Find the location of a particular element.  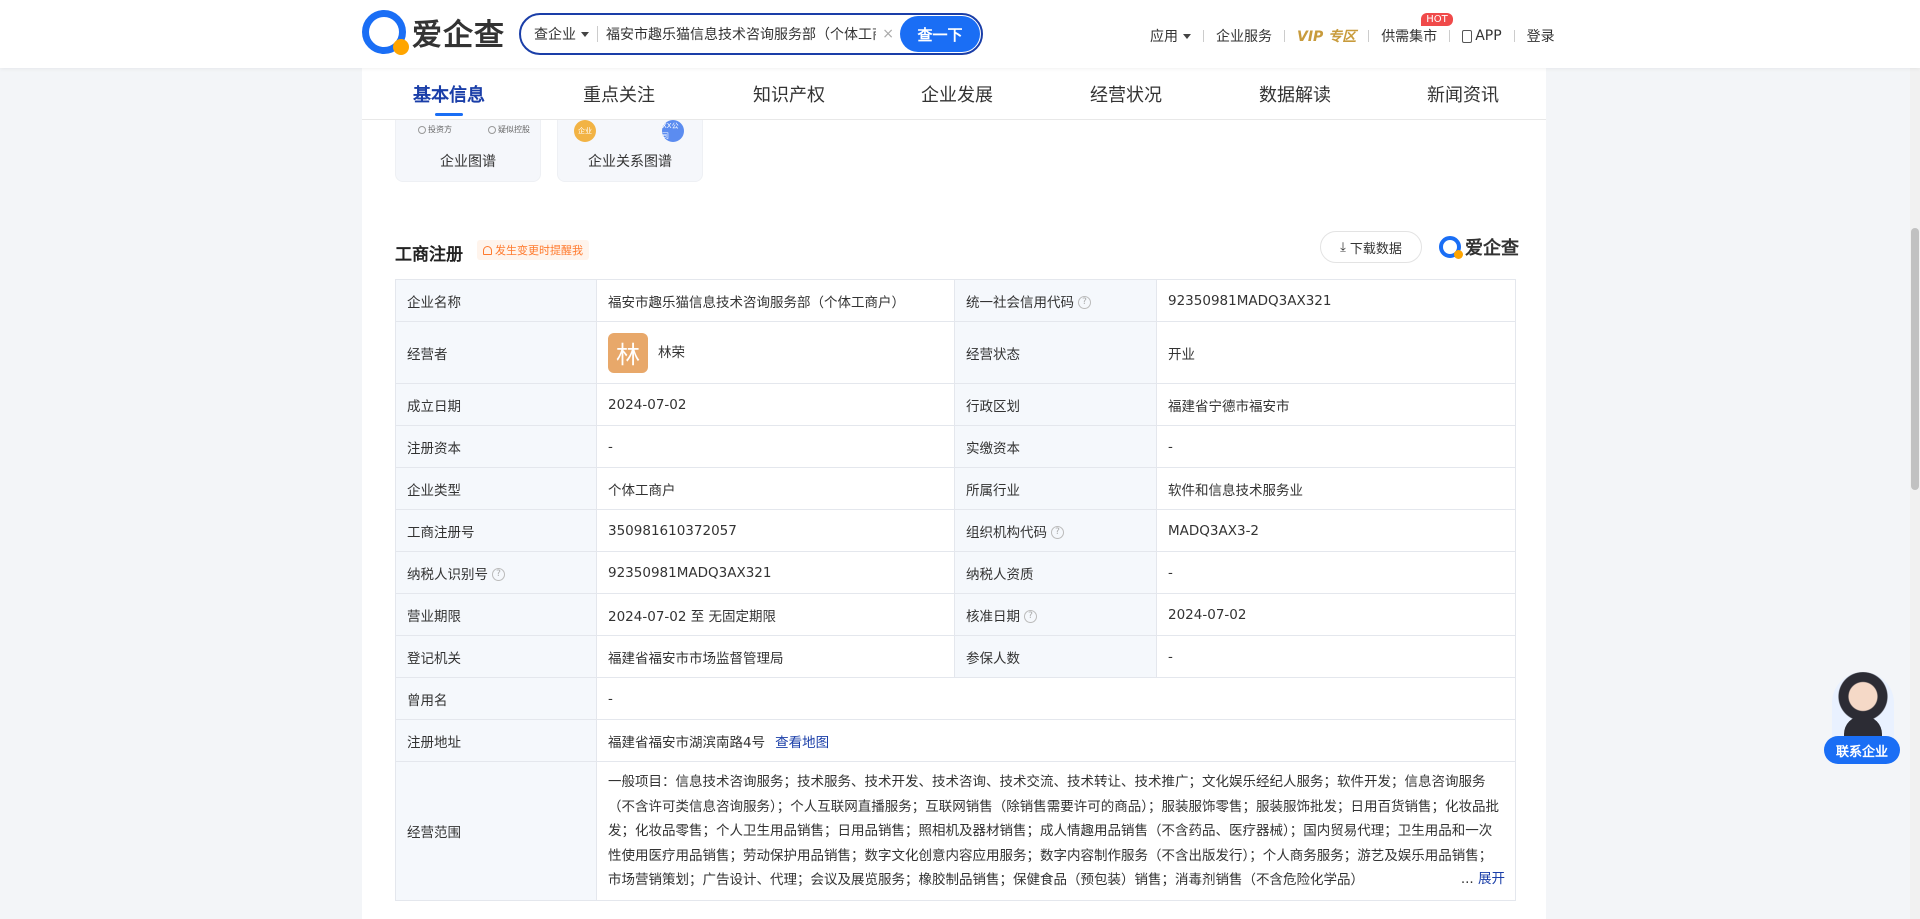

tab-development: 企业发展 is located at coordinates (957, 94).